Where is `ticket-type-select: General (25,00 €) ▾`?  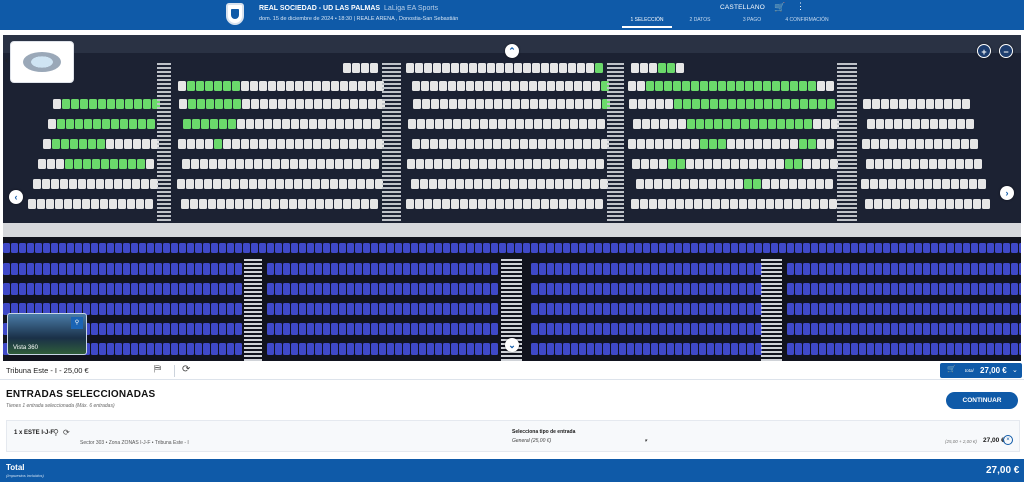 ticket-type-select: General (25,00 €) ▾ is located at coordinates (579, 442).